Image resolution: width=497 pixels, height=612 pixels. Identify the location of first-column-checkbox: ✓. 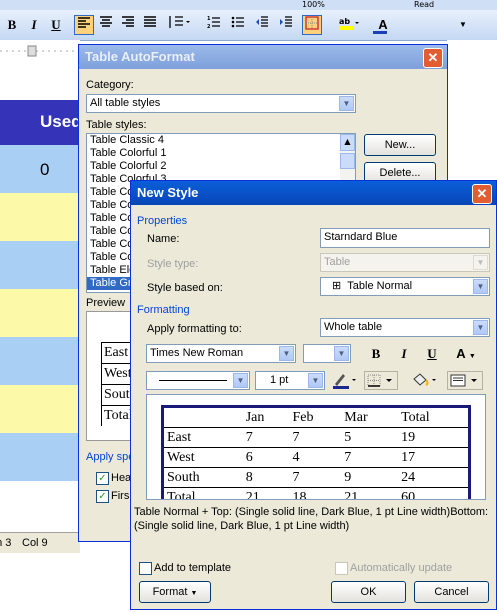
(102, 496).